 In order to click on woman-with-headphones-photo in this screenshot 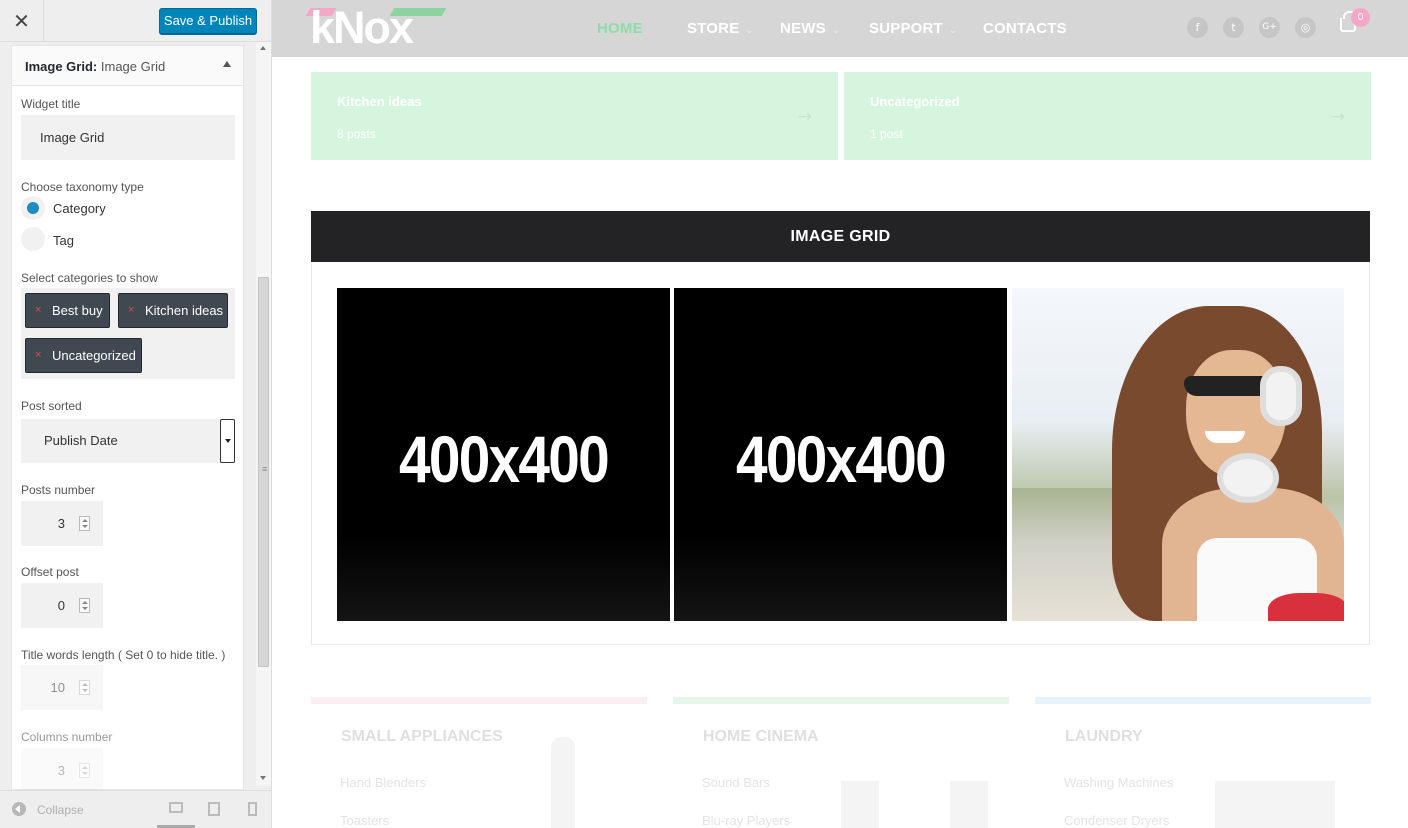, I will do `click(1178, 454)`.